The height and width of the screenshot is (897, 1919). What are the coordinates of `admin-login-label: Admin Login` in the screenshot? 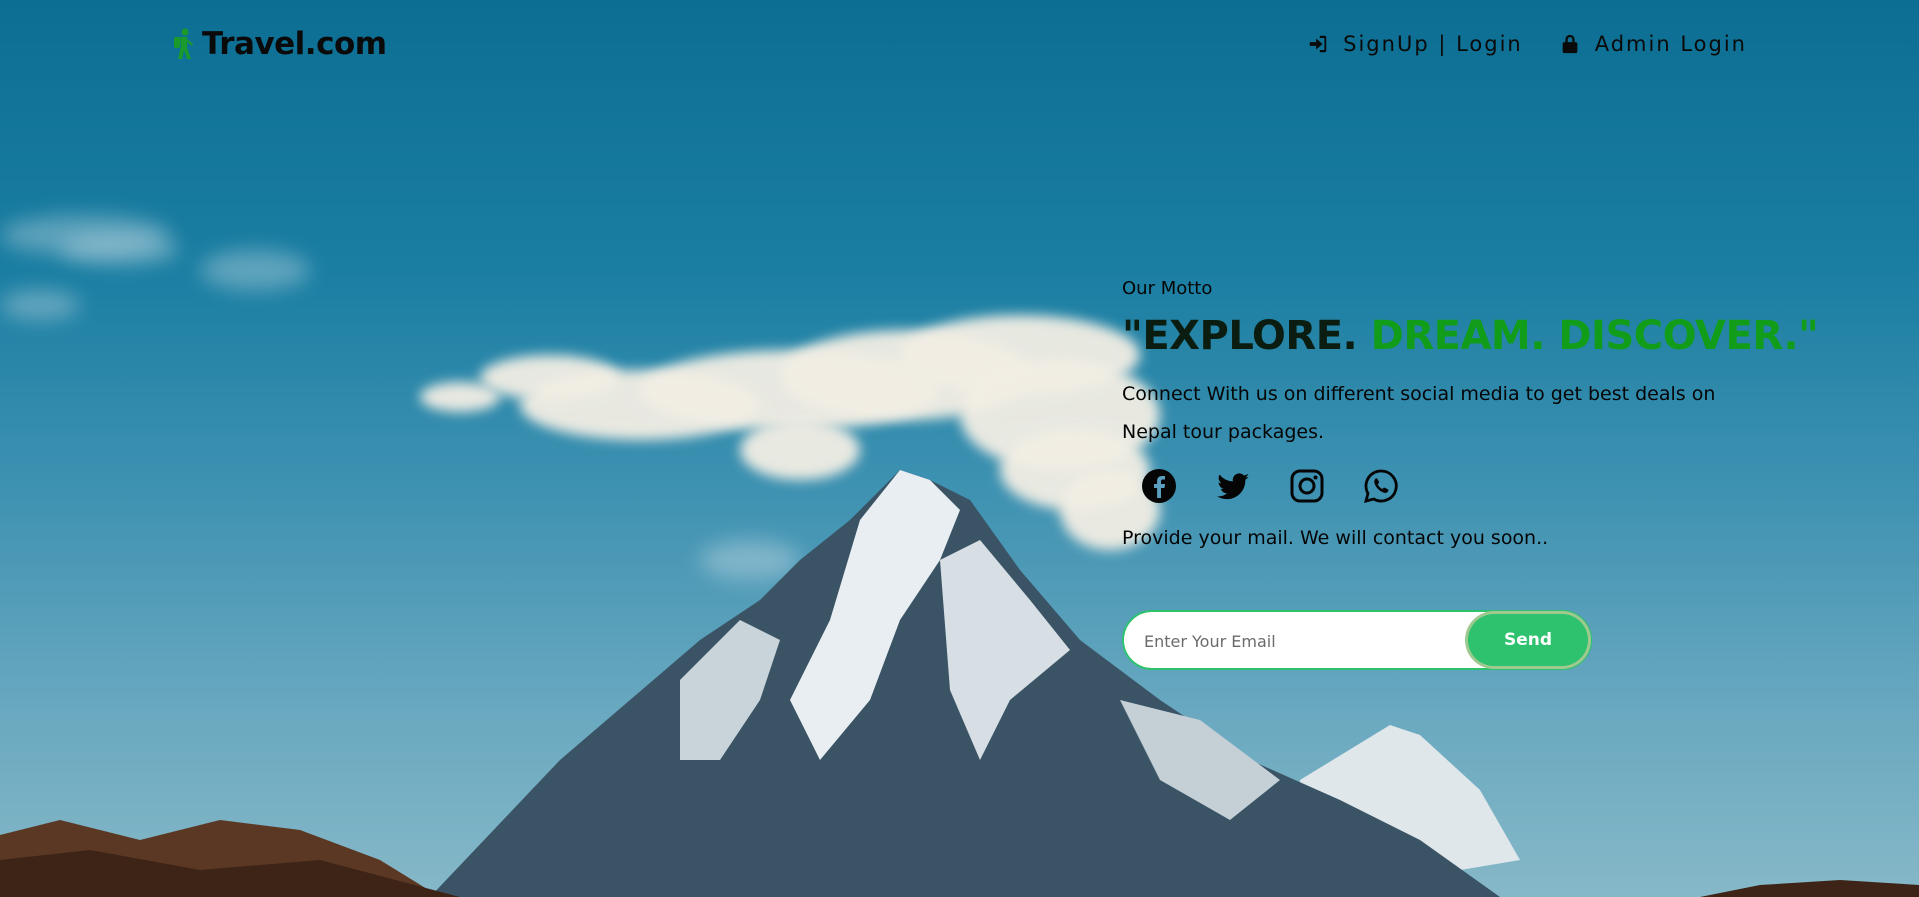 It's located at (1670, 44).